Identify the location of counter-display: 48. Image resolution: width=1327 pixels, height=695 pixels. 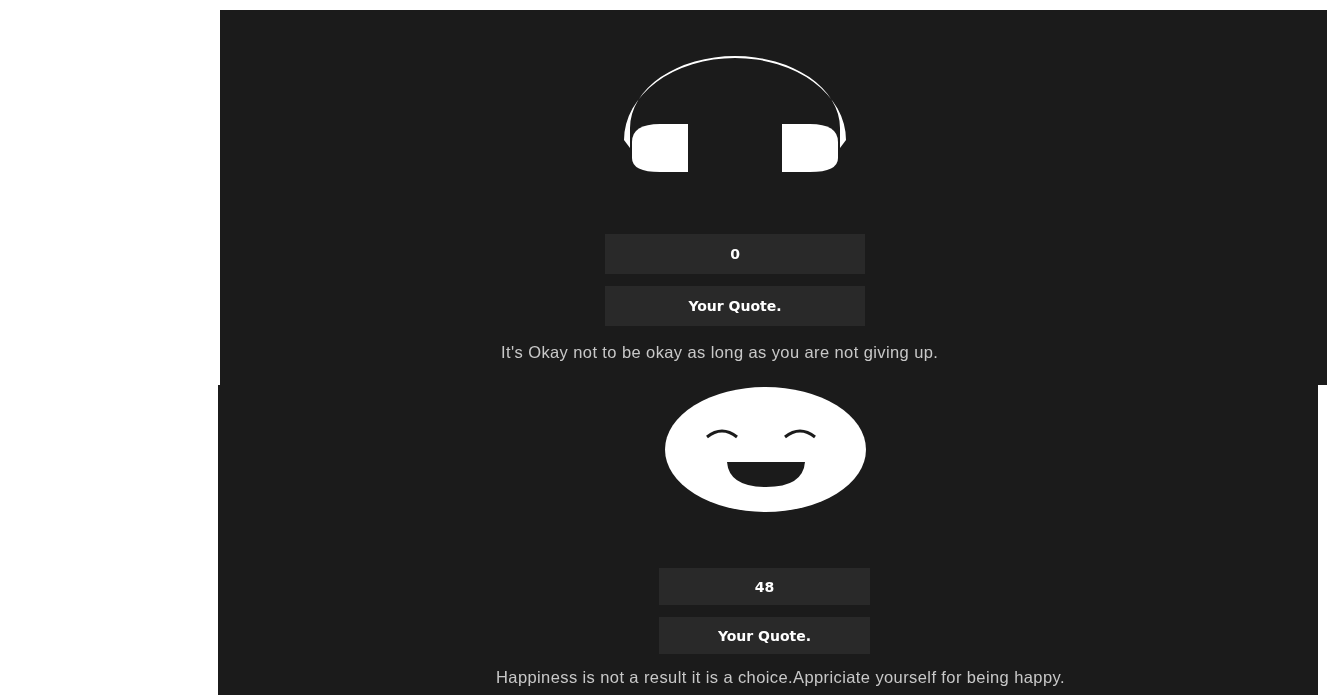
(764, 586).